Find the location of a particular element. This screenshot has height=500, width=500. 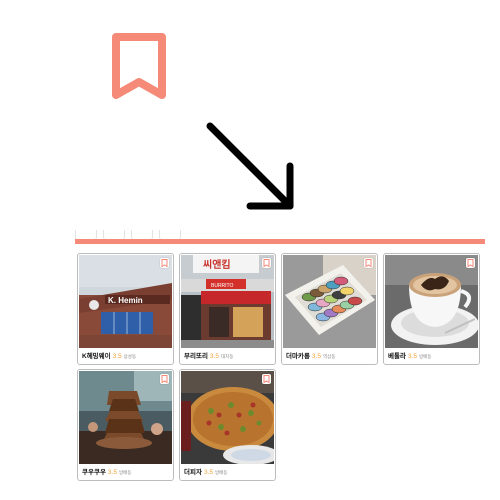

place-info: 부리또리 3.5 대치동 is located at coordinates (228, 357).